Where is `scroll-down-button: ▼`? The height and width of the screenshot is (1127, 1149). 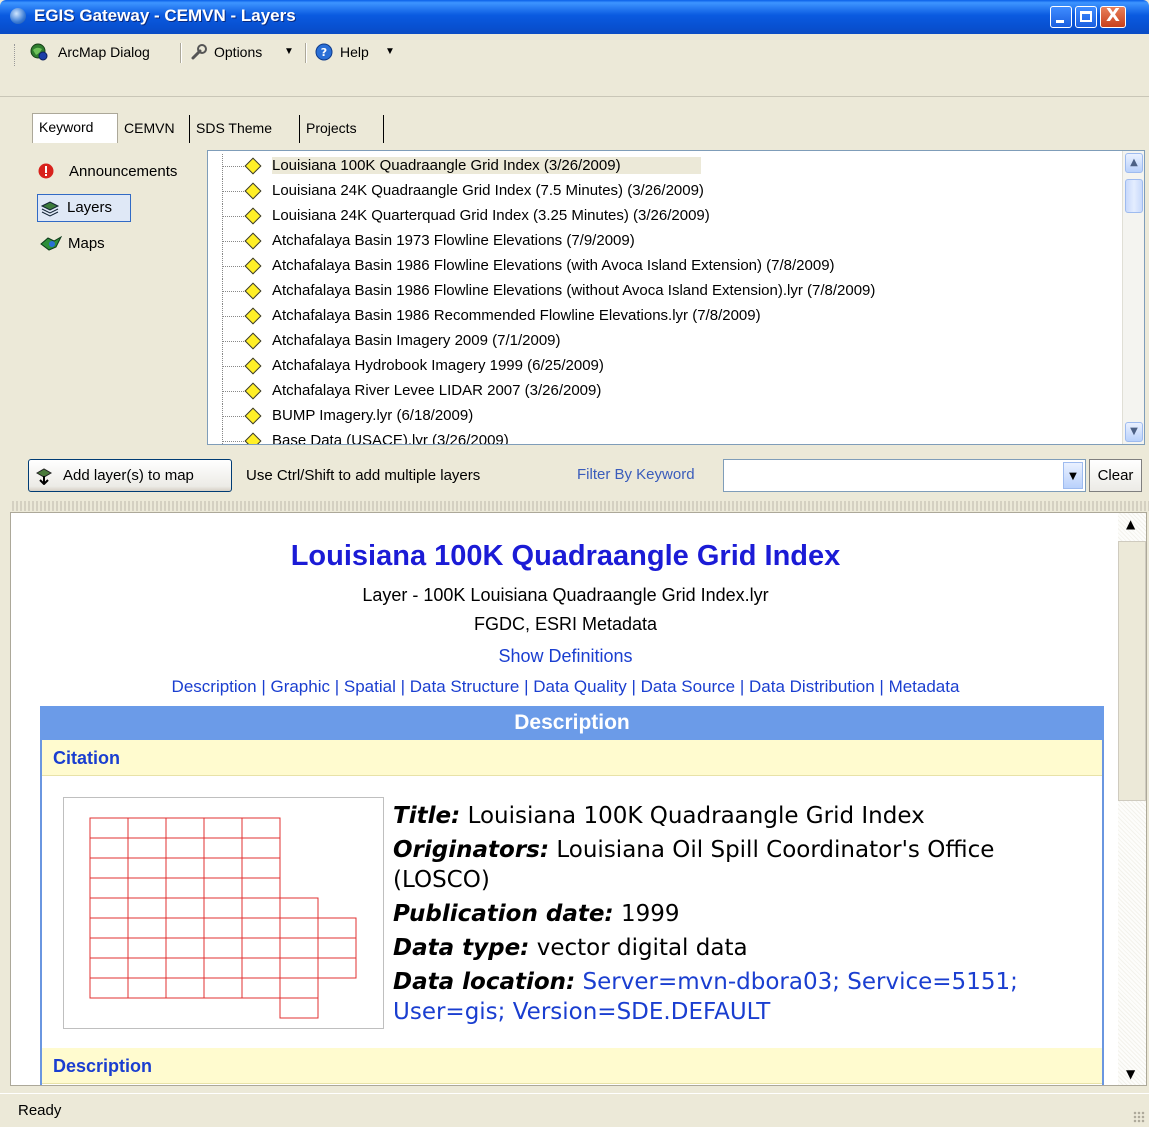 scroll-down-button: ▼ is located at coordinates (1134, 432).